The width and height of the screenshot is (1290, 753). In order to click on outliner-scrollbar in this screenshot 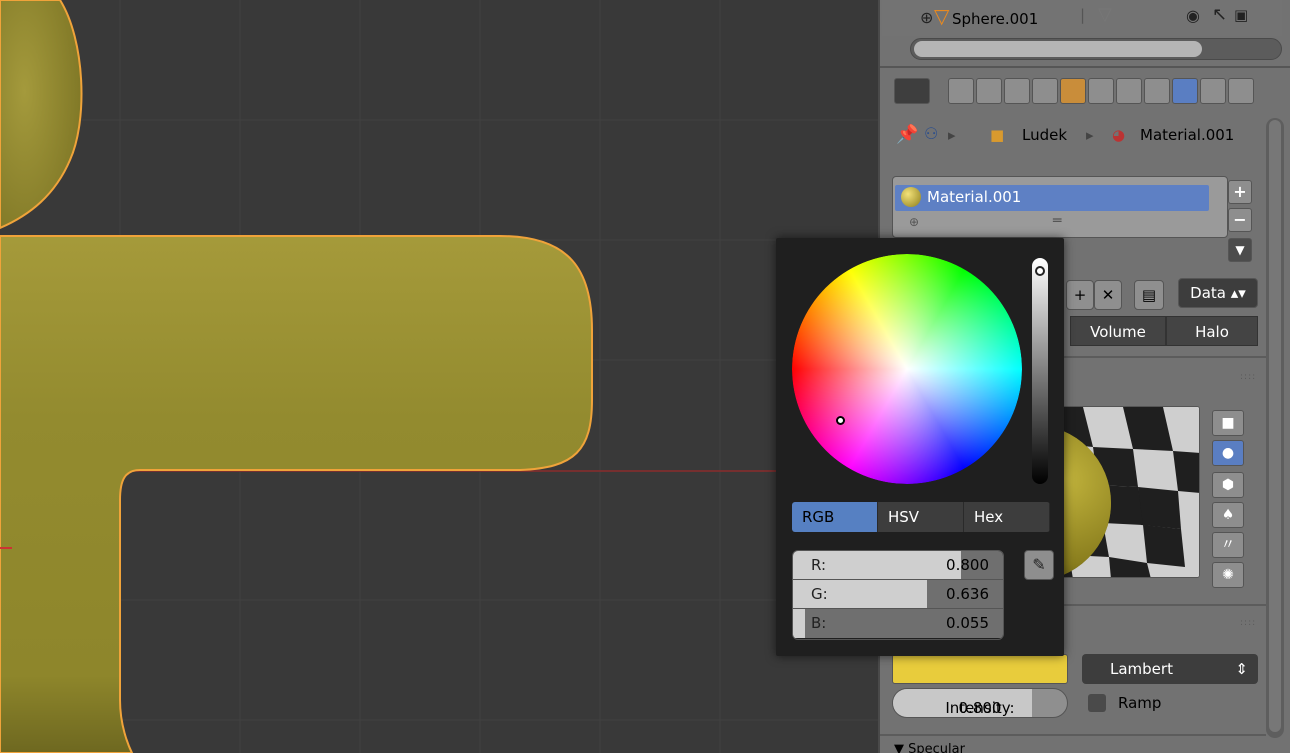, I will do `click(1096, 49)`.